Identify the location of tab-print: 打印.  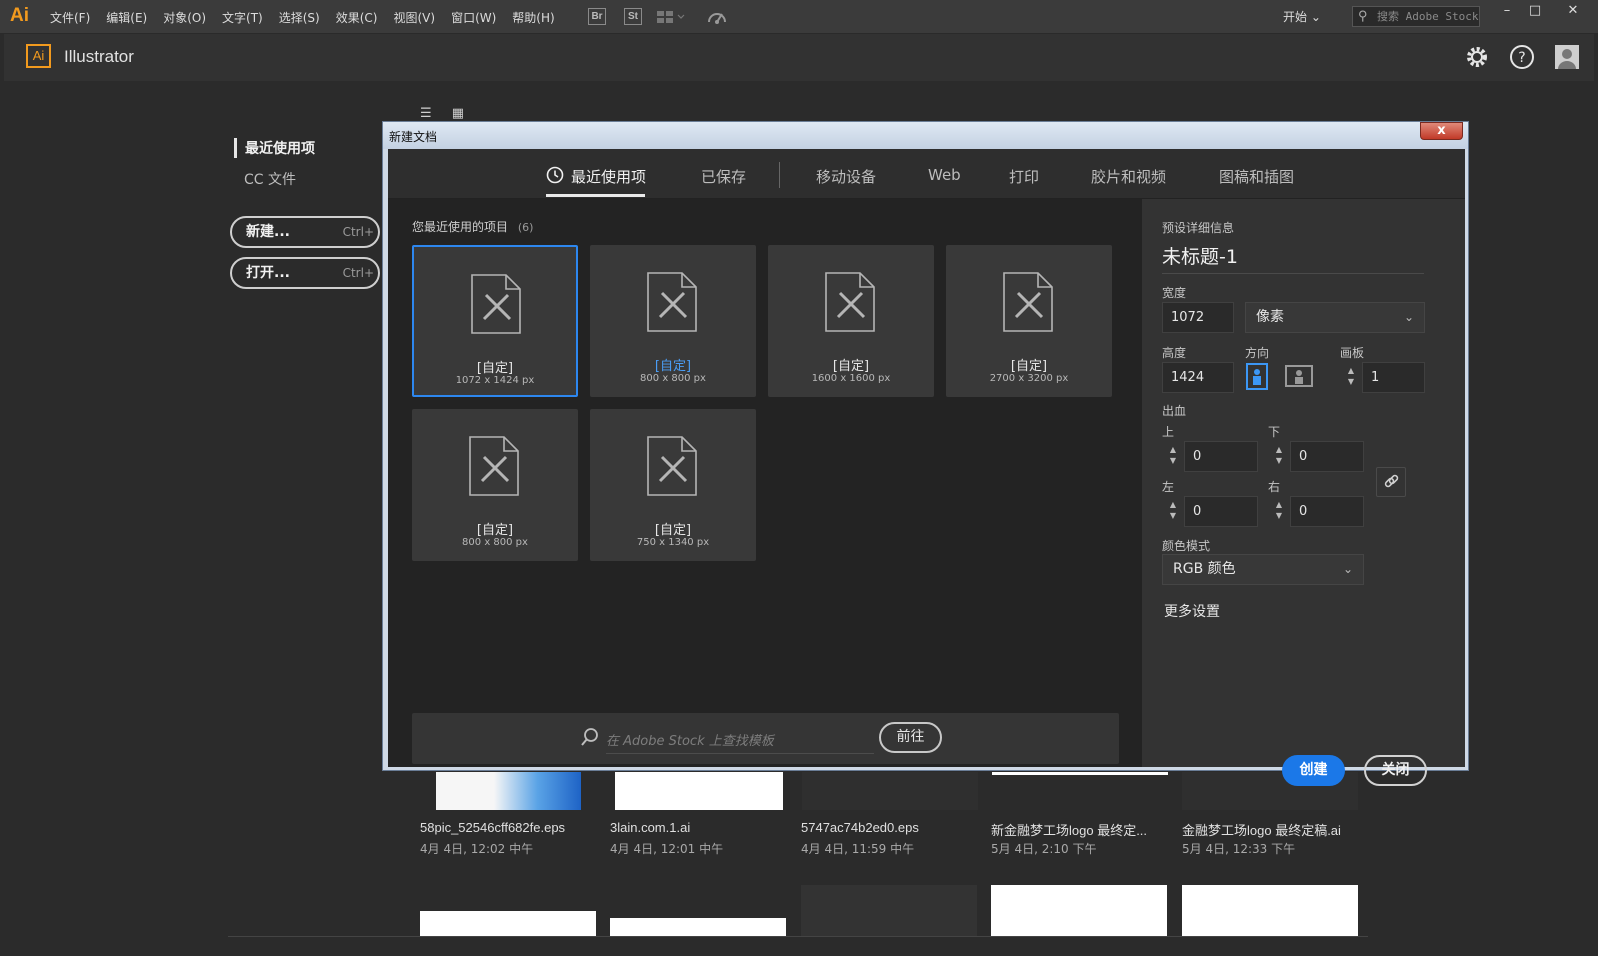
(1024, 176).